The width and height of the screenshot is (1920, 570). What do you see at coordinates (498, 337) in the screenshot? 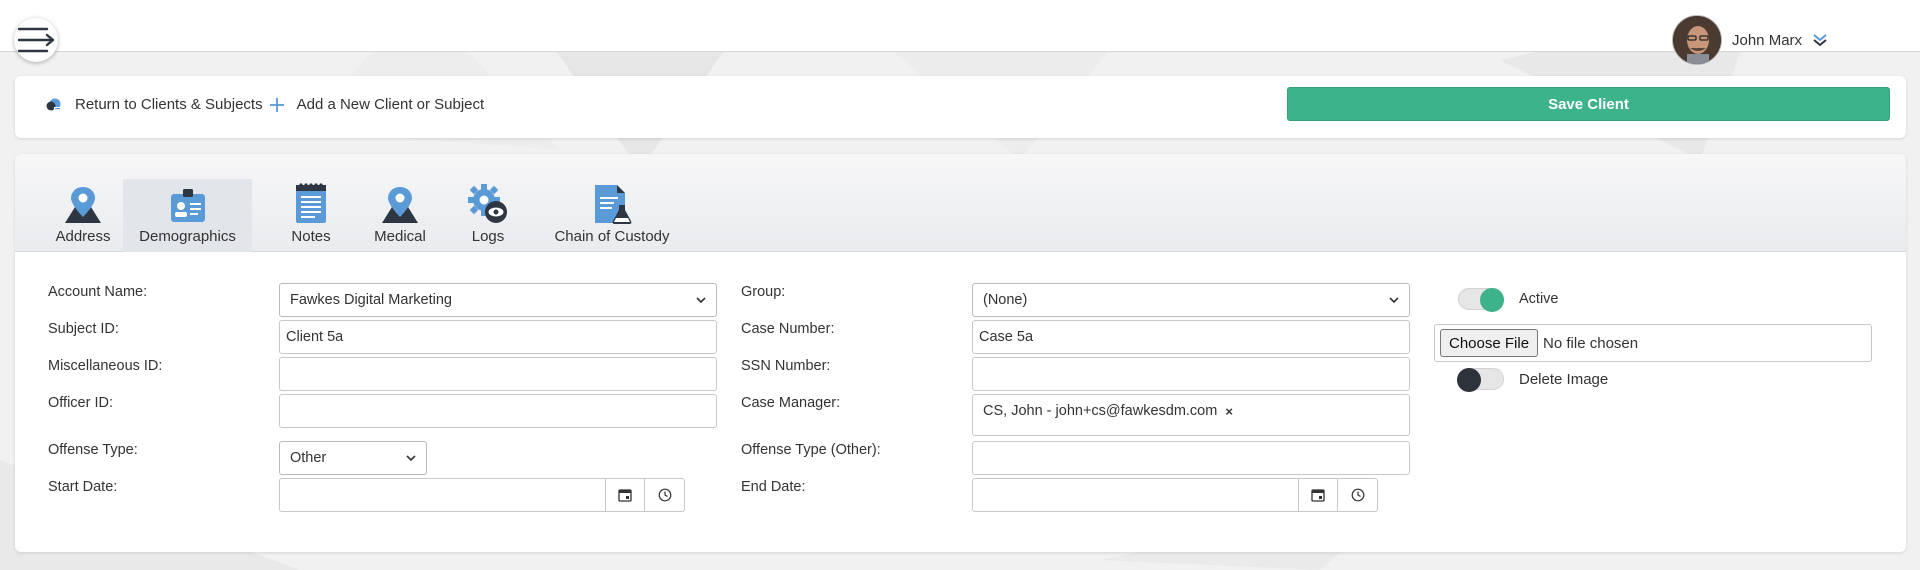
I see `subject-id-input: Client 5a` at bounding box center [498, 337].